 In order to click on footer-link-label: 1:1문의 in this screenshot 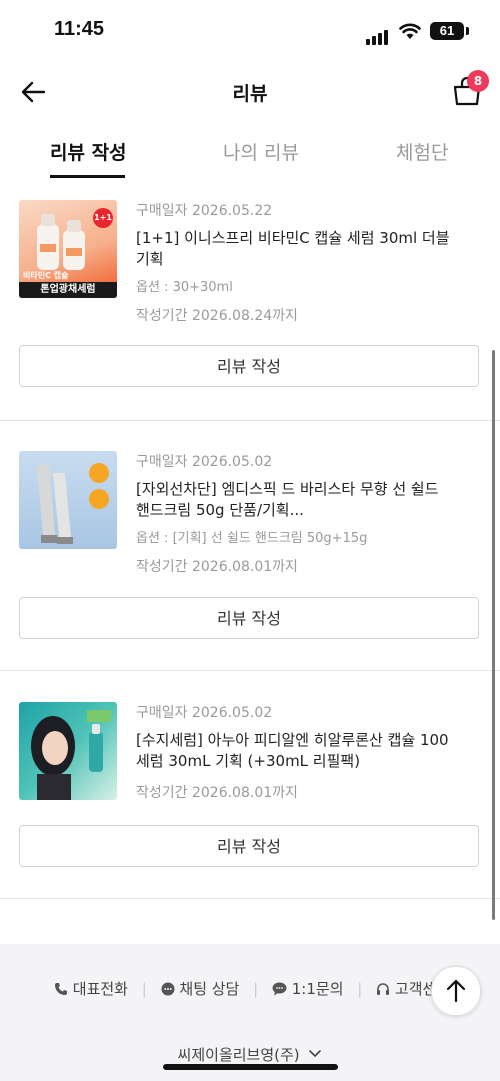, I will do `click(317, 989)`.